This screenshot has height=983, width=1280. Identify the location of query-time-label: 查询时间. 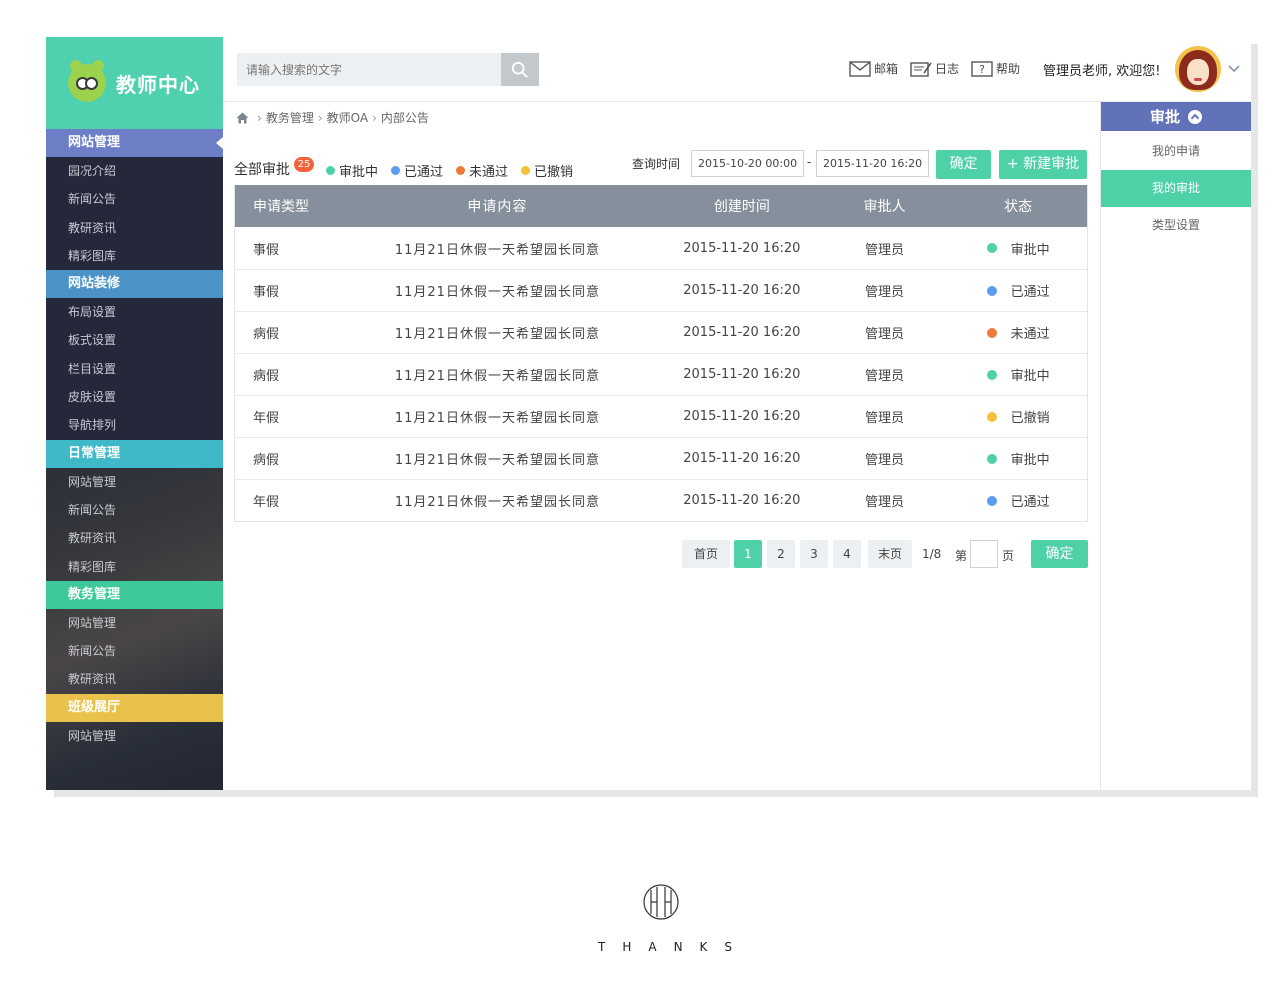
(656, 164).